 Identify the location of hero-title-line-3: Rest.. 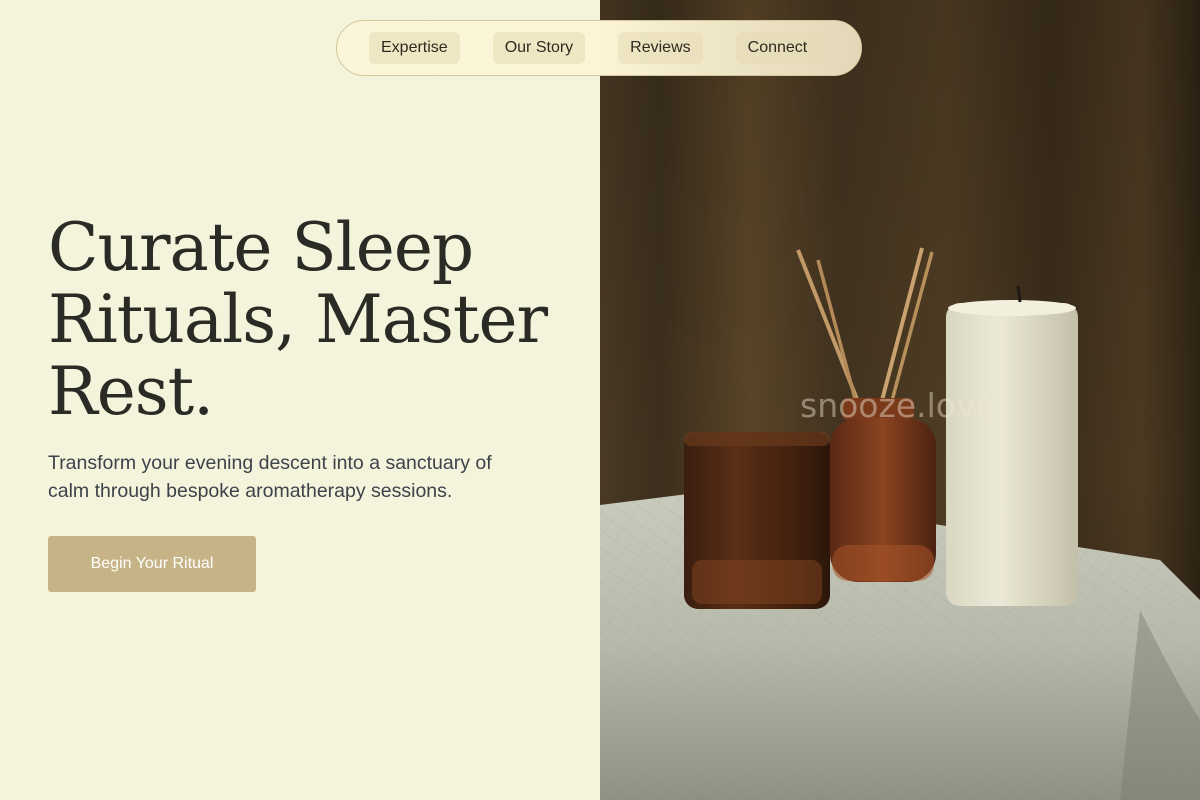
(131, 391).